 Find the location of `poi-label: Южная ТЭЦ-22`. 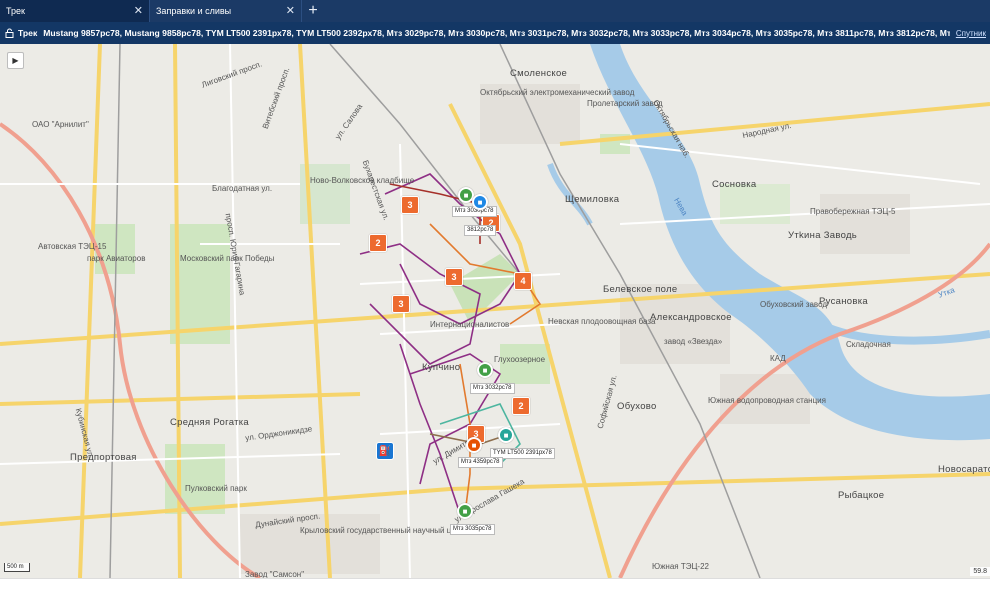

poi-label: Южная ТЭЦ-22 is located at coordinates (680, 566).